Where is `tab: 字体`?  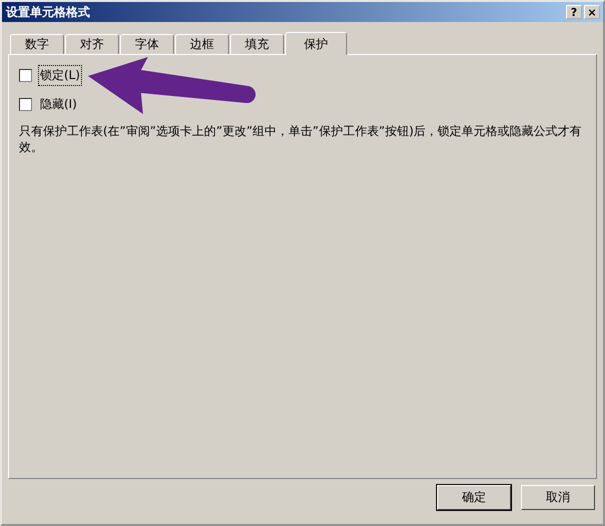
tab: 字体 is located at coordinates (147, 44).